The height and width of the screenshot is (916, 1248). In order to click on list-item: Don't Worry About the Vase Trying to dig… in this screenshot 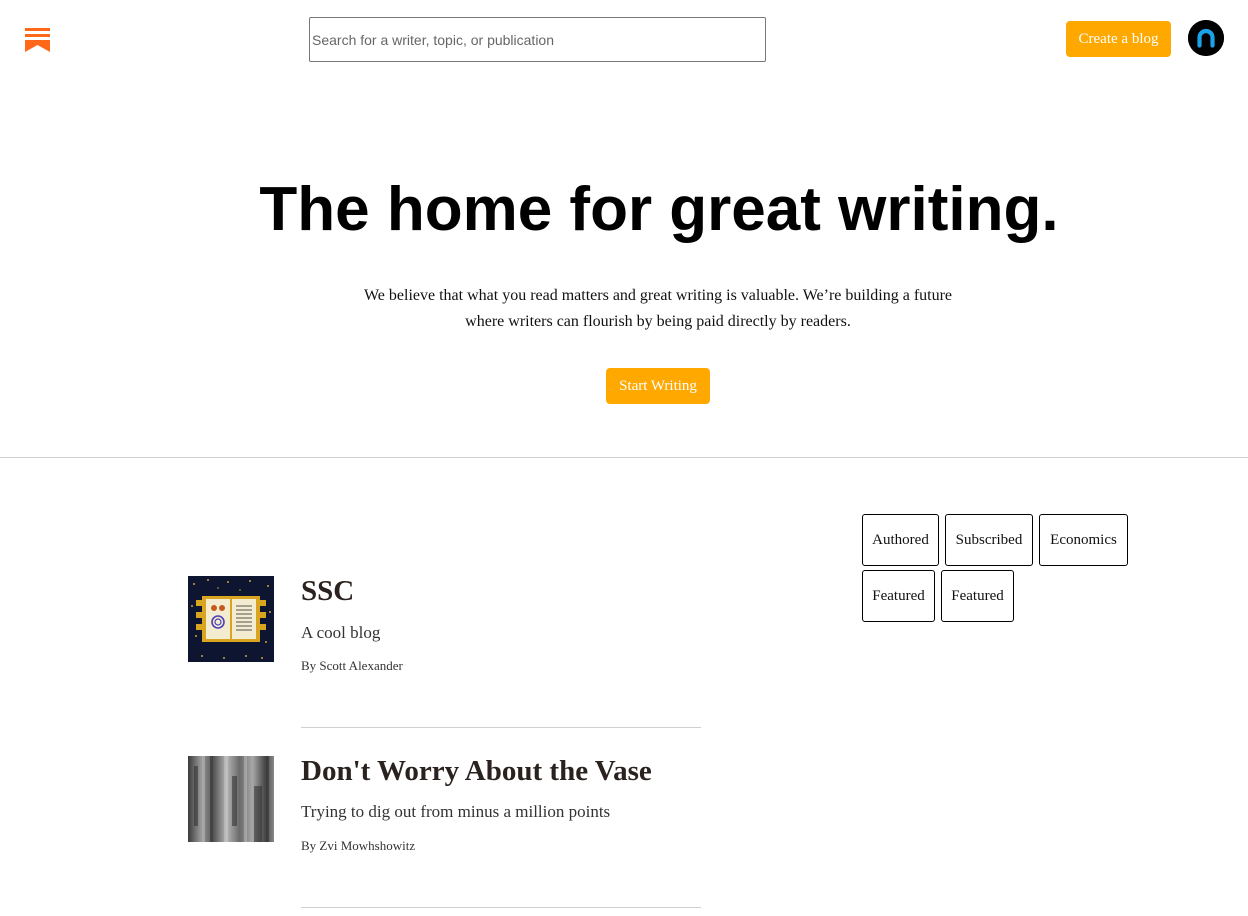, I will do `click(448, 831)`.